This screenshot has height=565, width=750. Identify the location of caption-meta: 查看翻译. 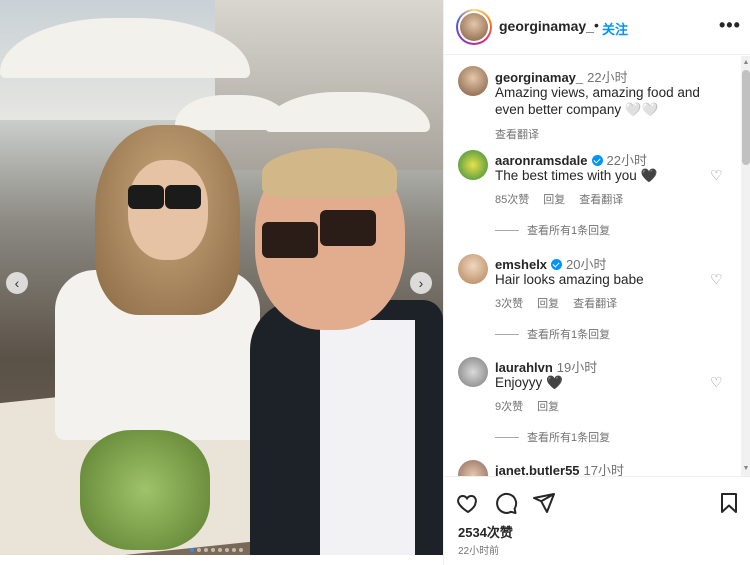
(517, 134).